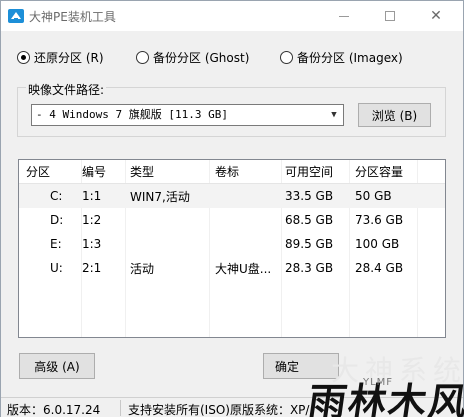 The image size is (464, 417). What do you see at coordinates (92, 244) in the screenshot?
I see `cell-number: 1:3` at bounding box center [92, 244].